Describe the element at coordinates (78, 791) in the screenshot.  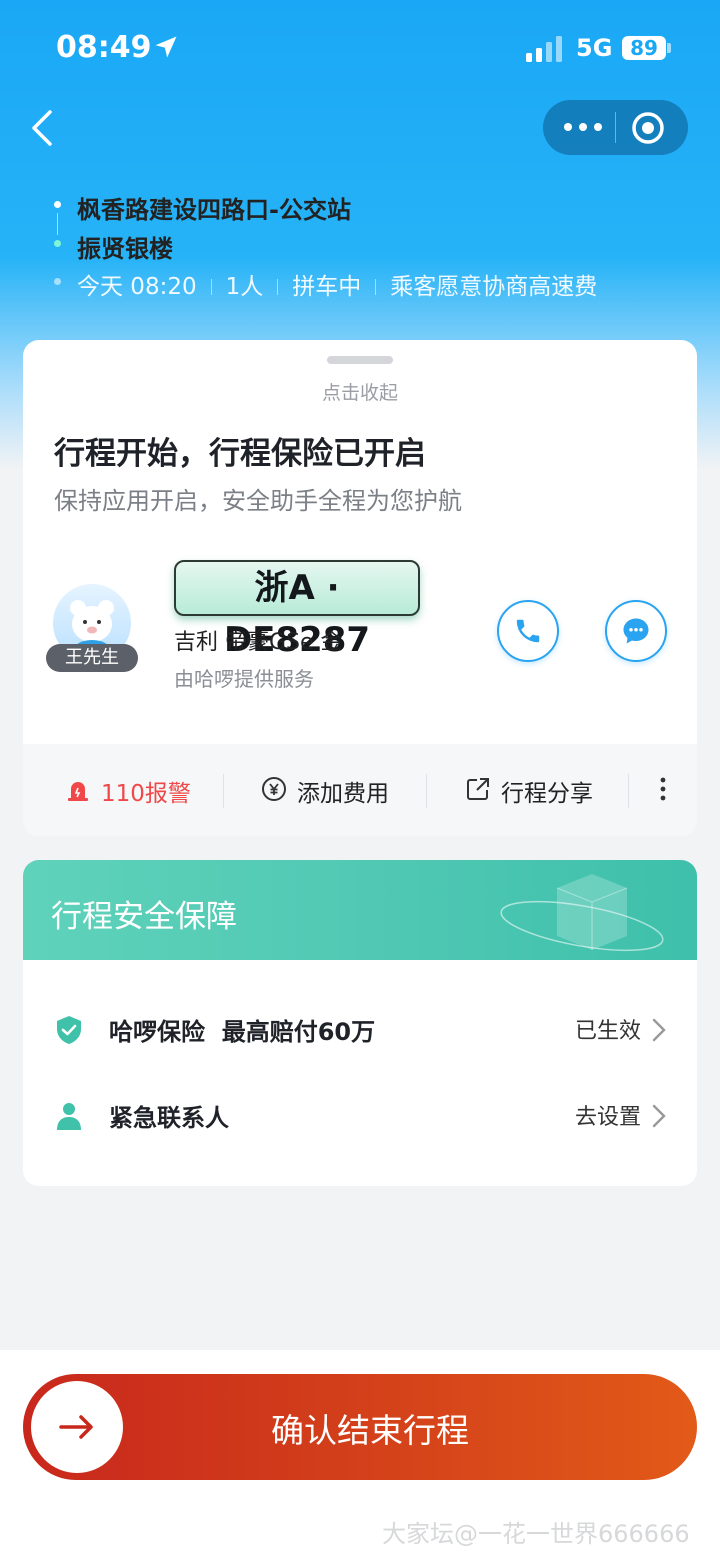
I see `alarm-icon` at that location.